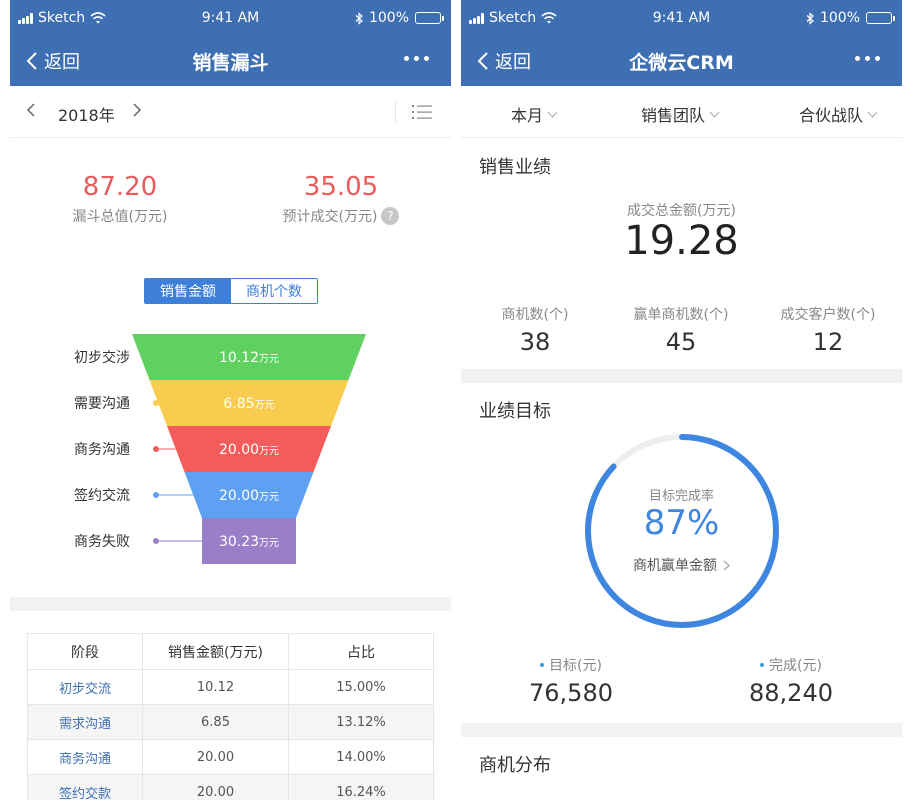 The width and height of the screenshot is (912, 800). Describe the element at coordinates (274, 291) in the screenshot. I see `toggle-count: 商机个数` at that location.